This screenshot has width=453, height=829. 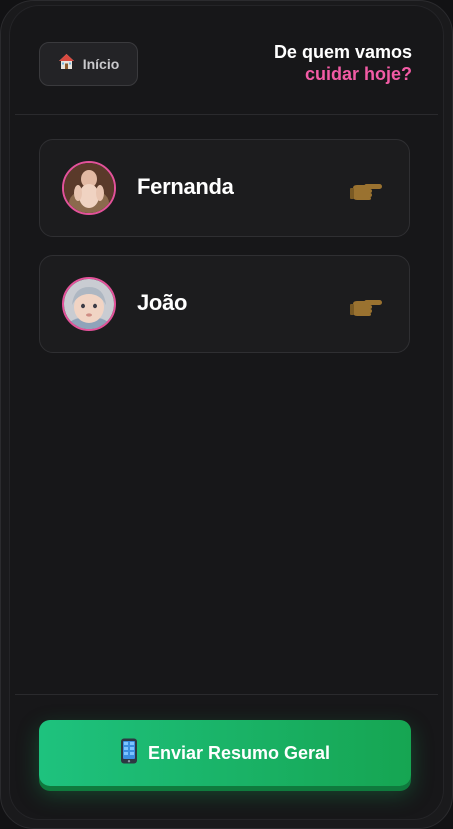 I want to click on header-divider, so click(x=226, y=114).